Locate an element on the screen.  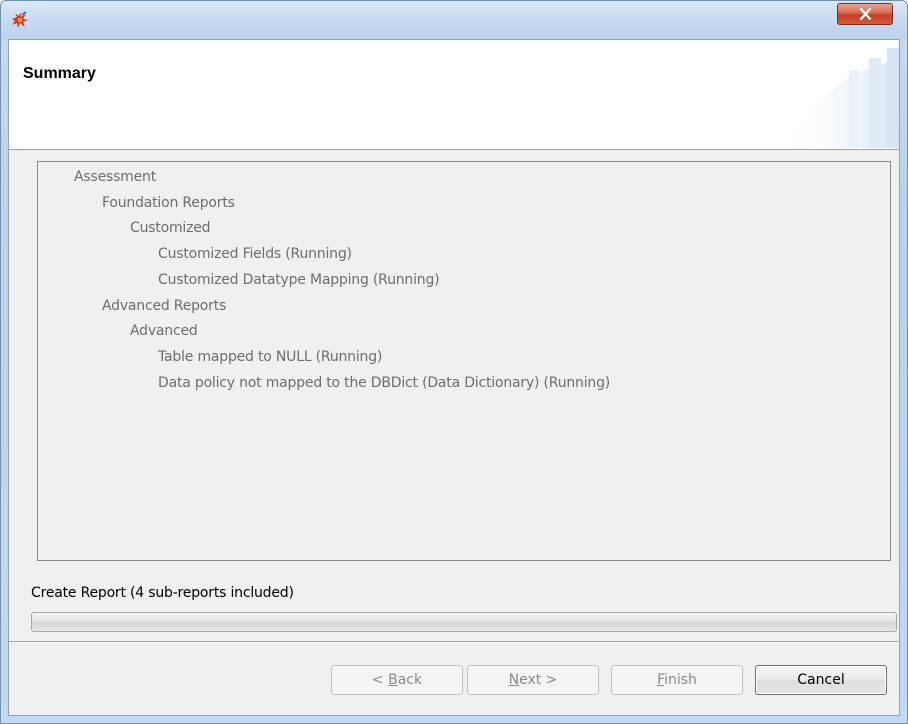
status-label: Create Report (4 sub-reports included) is located at coordinates (162, 593).